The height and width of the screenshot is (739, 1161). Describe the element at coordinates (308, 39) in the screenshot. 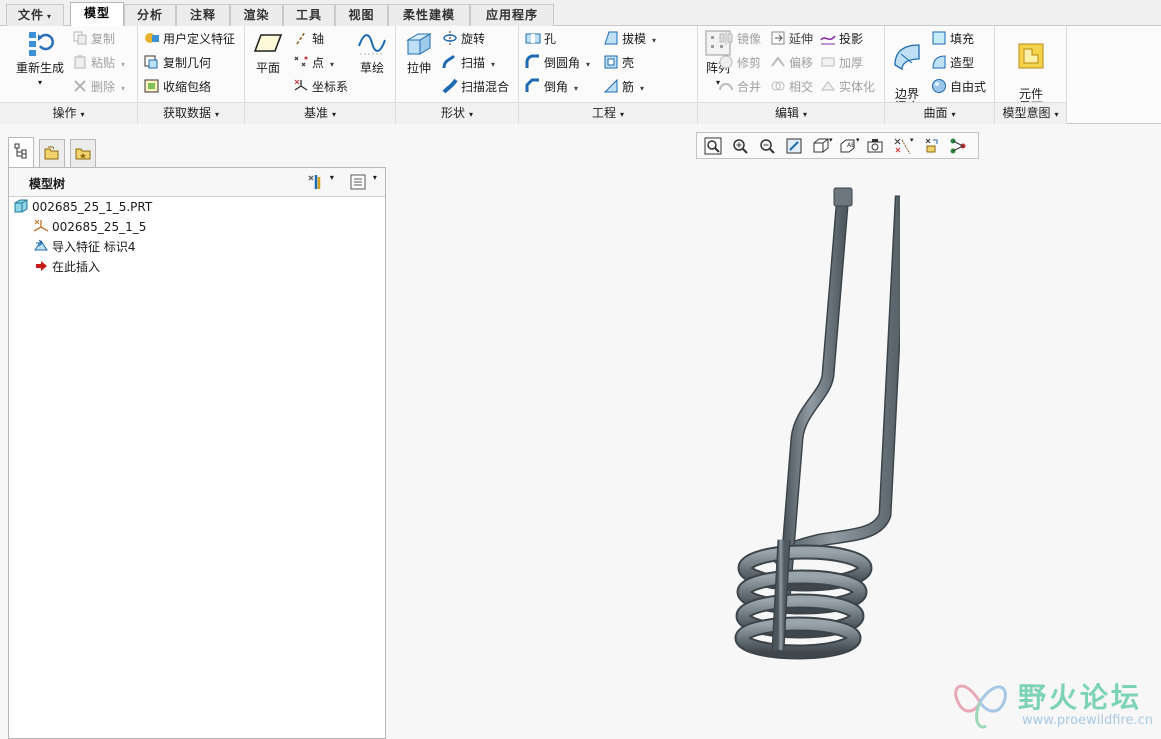

I see `axis-button: 轴` at that location.